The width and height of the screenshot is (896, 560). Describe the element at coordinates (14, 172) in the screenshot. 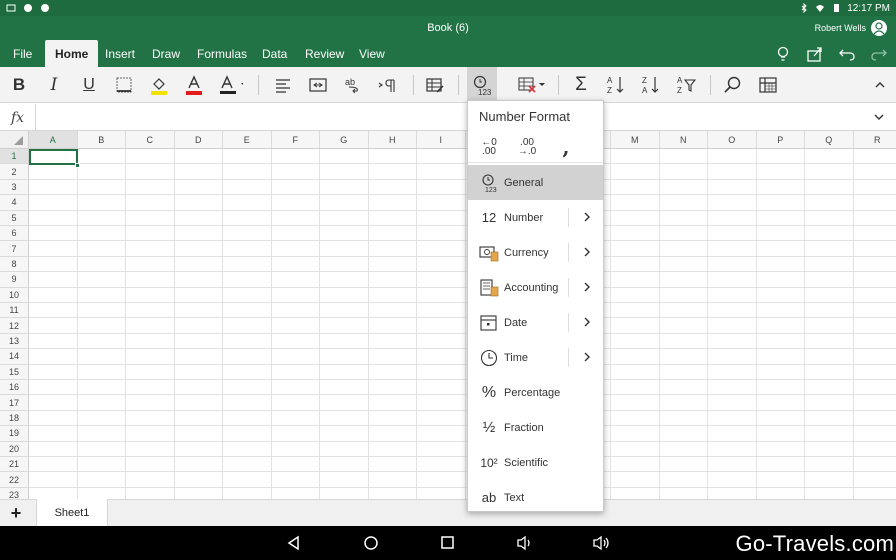

I see `row-header: 2` at that location.